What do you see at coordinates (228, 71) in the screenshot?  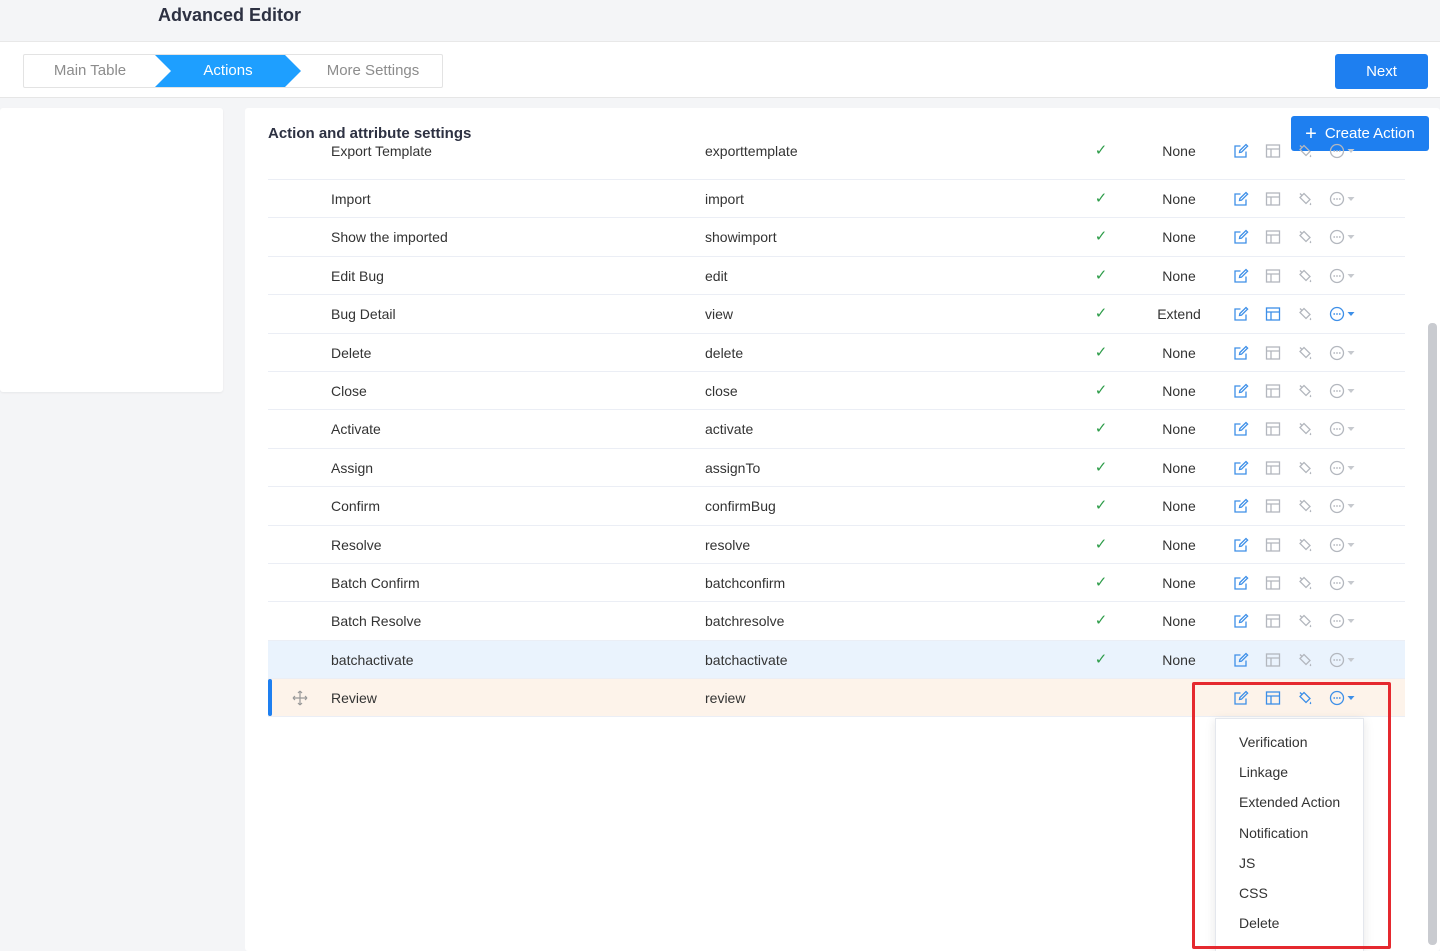 I see `step-actions: Actions` at bounding box center [228, 71].